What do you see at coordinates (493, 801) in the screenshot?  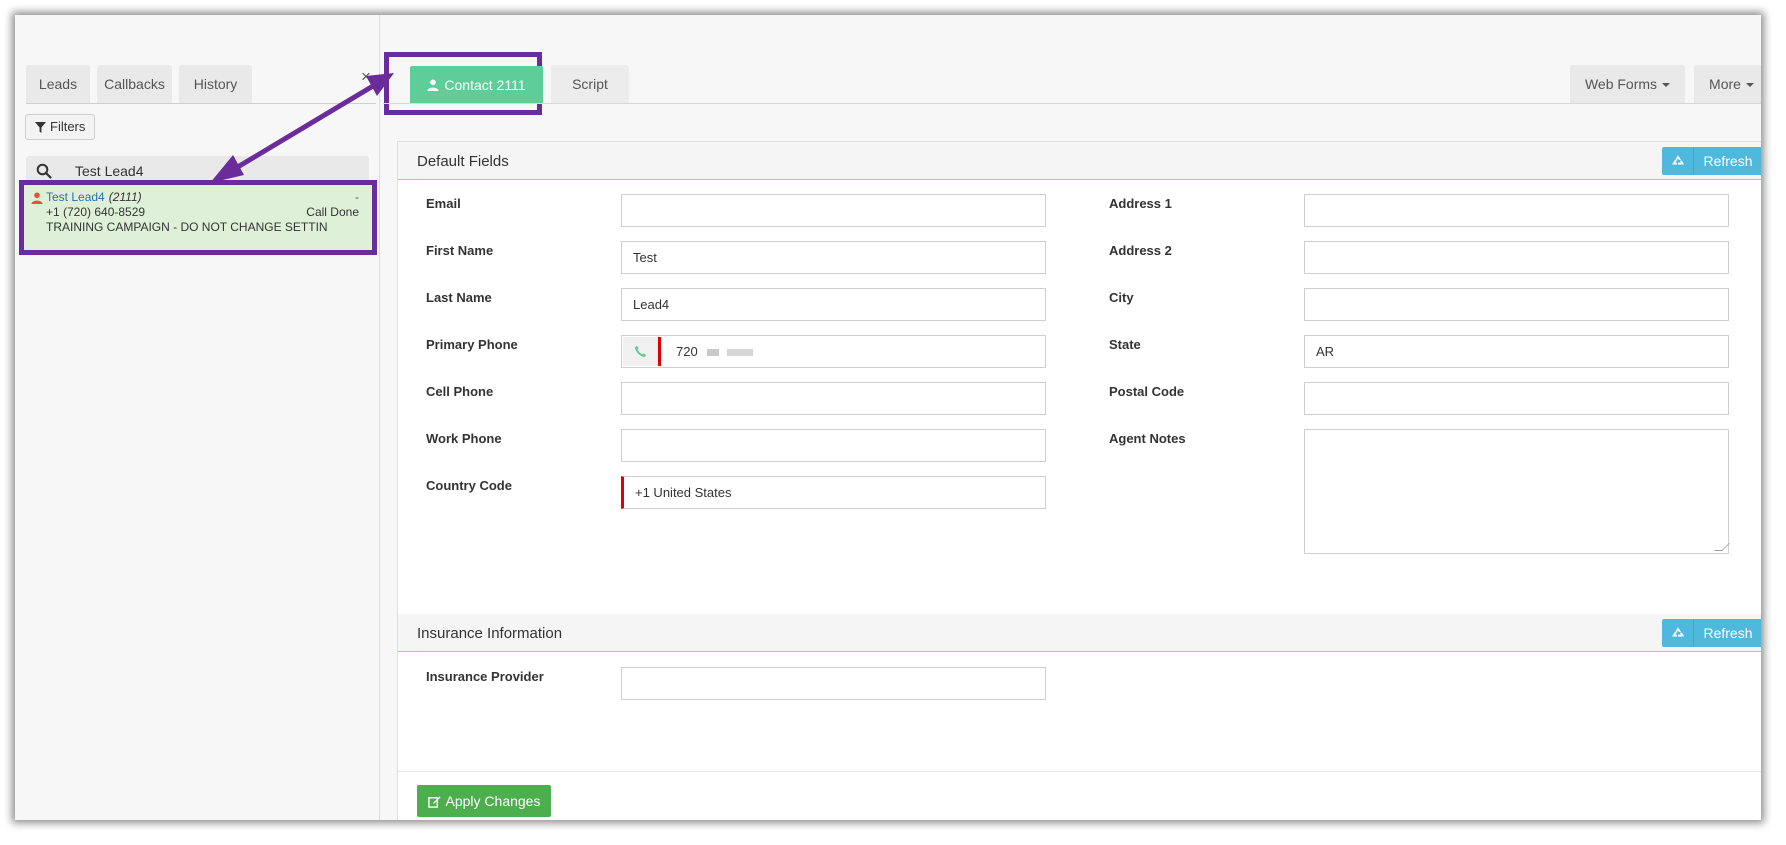 I see `apply-changes-label: Apply Changes` at bounding box center [493, 801].